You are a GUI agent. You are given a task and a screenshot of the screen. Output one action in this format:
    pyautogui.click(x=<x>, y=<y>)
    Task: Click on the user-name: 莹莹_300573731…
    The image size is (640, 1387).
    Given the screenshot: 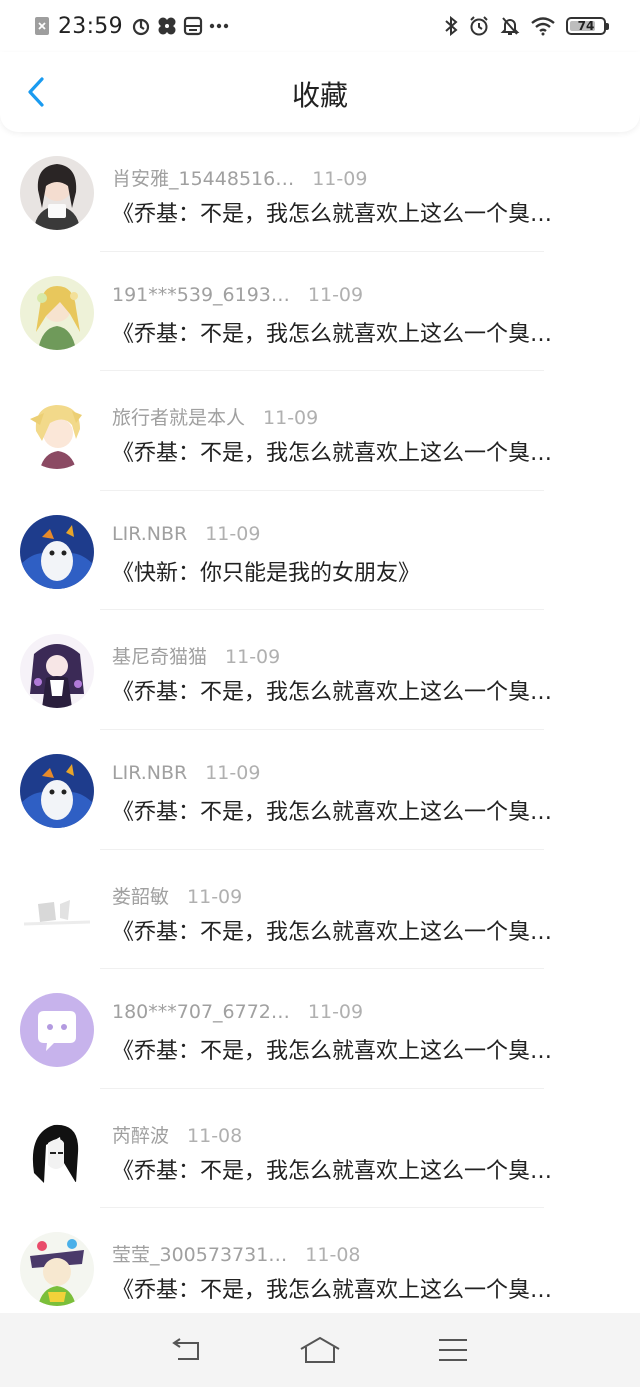 What is the action you would take?
    pyautogui.click(x=200, y=1255)
    